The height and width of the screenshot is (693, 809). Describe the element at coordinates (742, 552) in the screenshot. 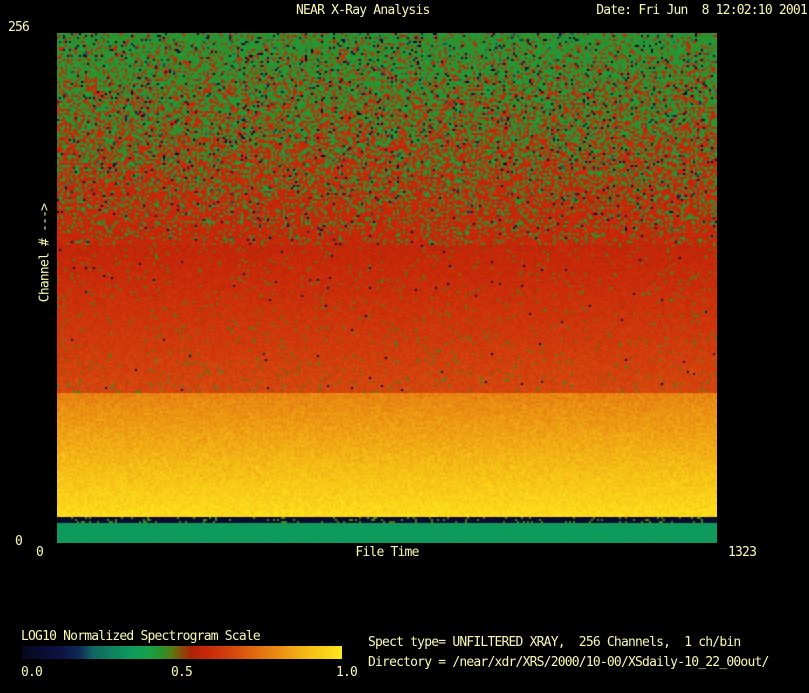

I see `x-axis-max-label: 1323` at that location.